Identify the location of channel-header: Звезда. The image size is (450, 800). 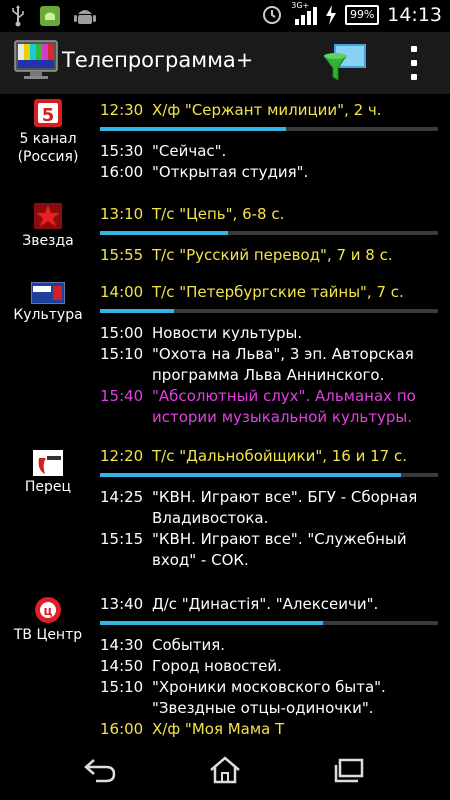
(48, 224).